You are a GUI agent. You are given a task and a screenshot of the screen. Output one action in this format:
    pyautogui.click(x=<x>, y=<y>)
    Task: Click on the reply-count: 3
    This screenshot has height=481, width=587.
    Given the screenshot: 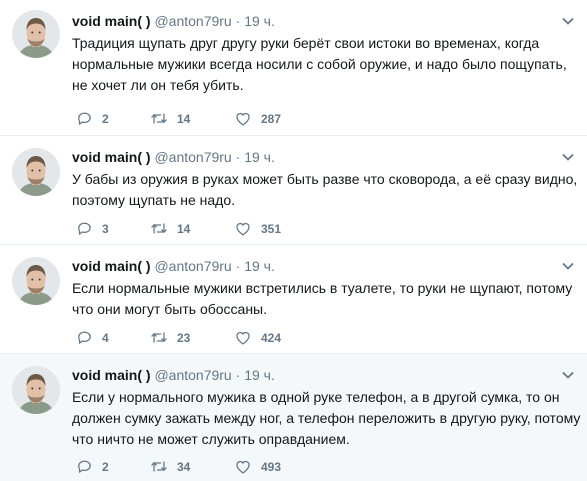 What is the action you would take?
    pyautogui.click(x=105, y=228)
    